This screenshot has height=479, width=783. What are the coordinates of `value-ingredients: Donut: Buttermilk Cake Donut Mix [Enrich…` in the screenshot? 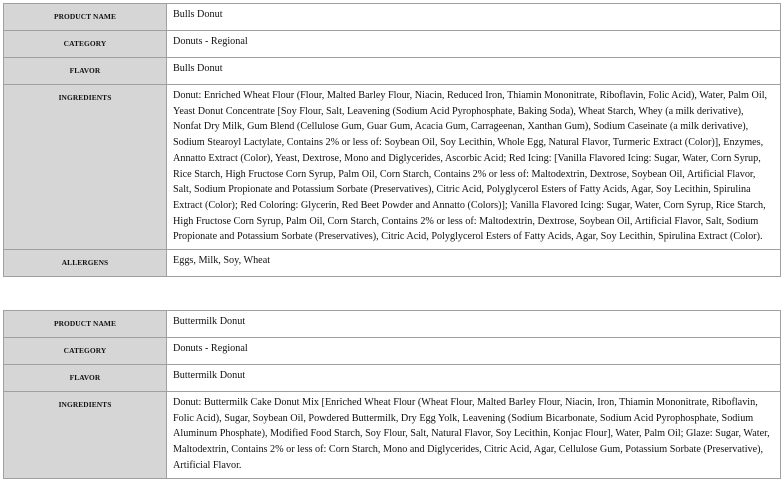 It's located at (473, 435).